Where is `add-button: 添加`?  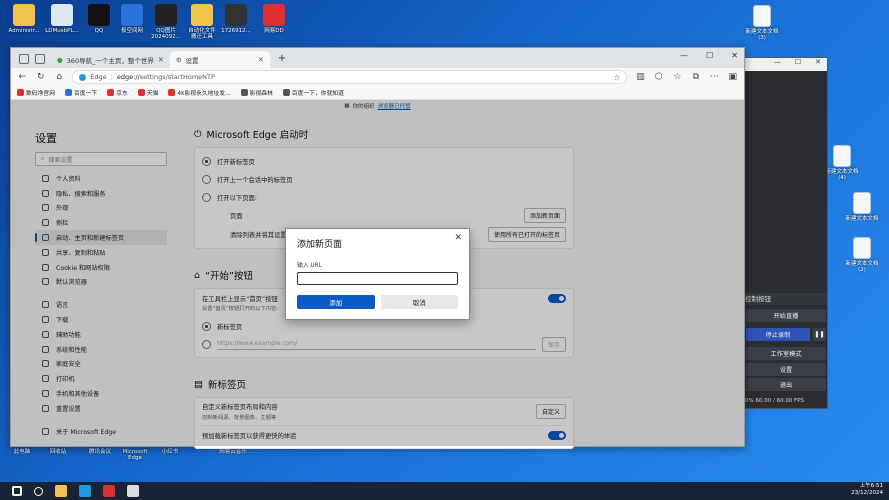
add-button: 添加 is located at coordinates (336, 302).